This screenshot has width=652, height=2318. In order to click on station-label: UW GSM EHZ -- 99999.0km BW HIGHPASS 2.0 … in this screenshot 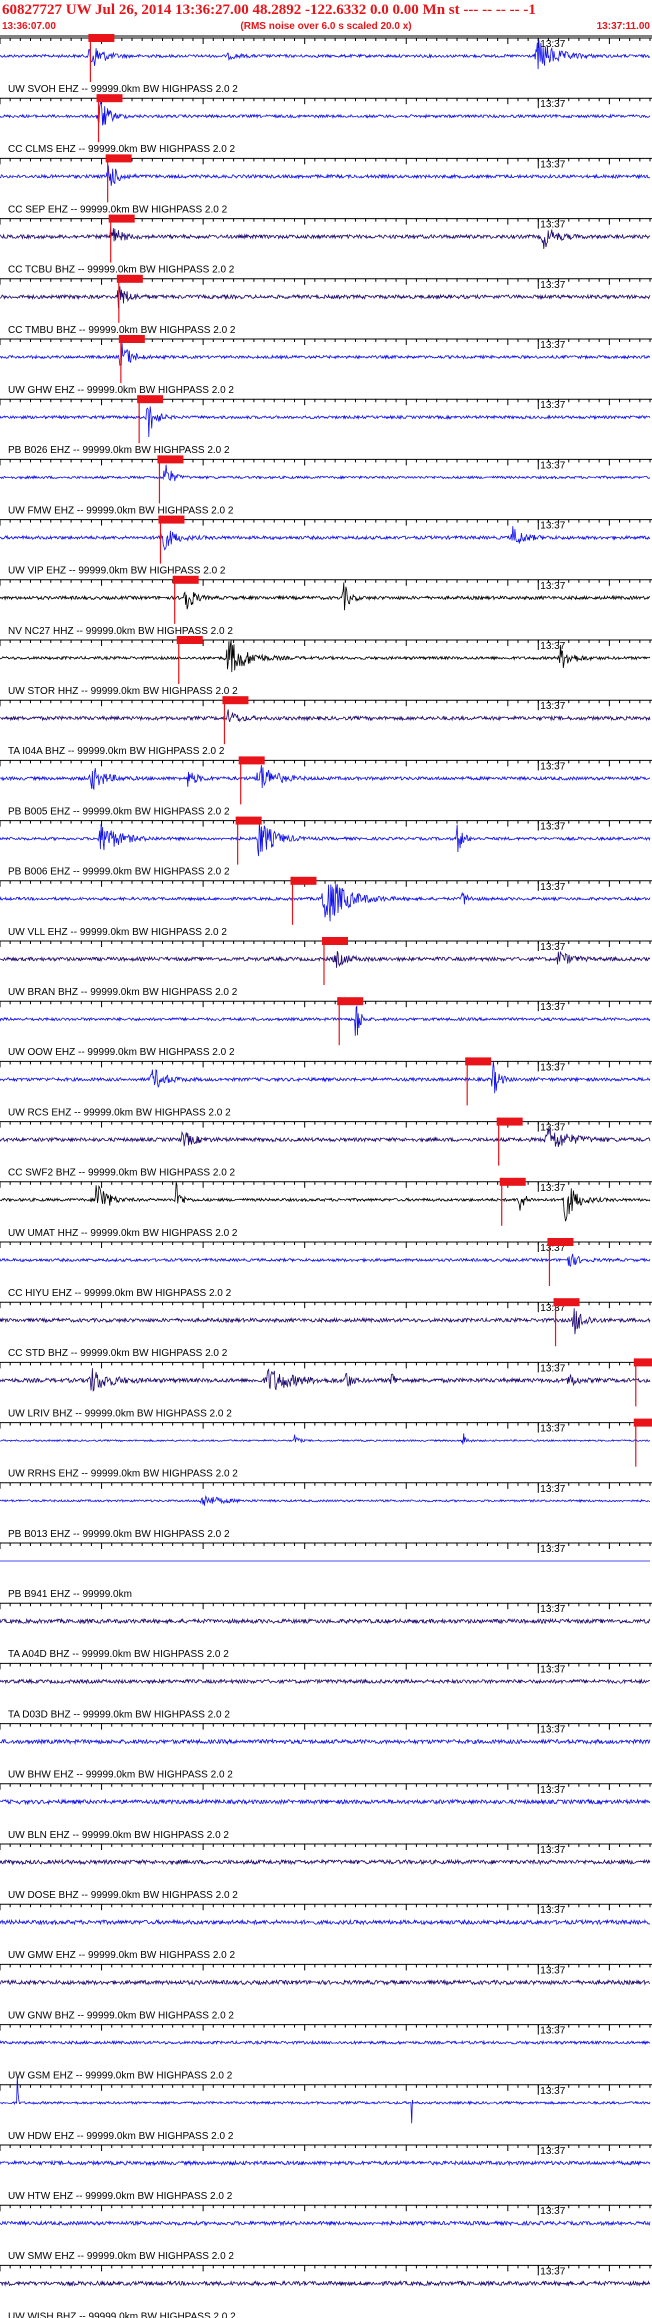, I will do `click(120, 2076)`.